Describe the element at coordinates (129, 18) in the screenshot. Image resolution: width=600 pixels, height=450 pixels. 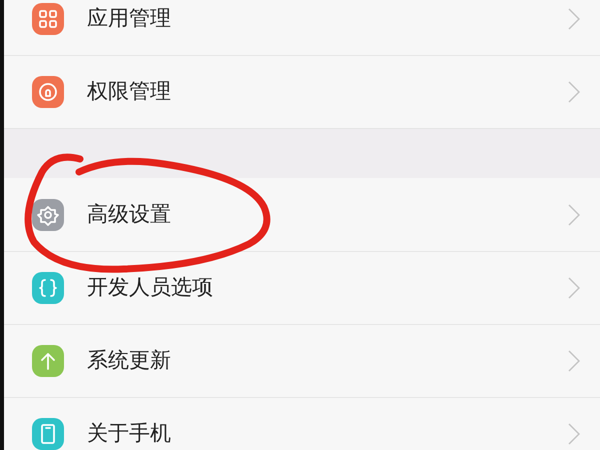
I see `item-label: 应用管理` at that location.